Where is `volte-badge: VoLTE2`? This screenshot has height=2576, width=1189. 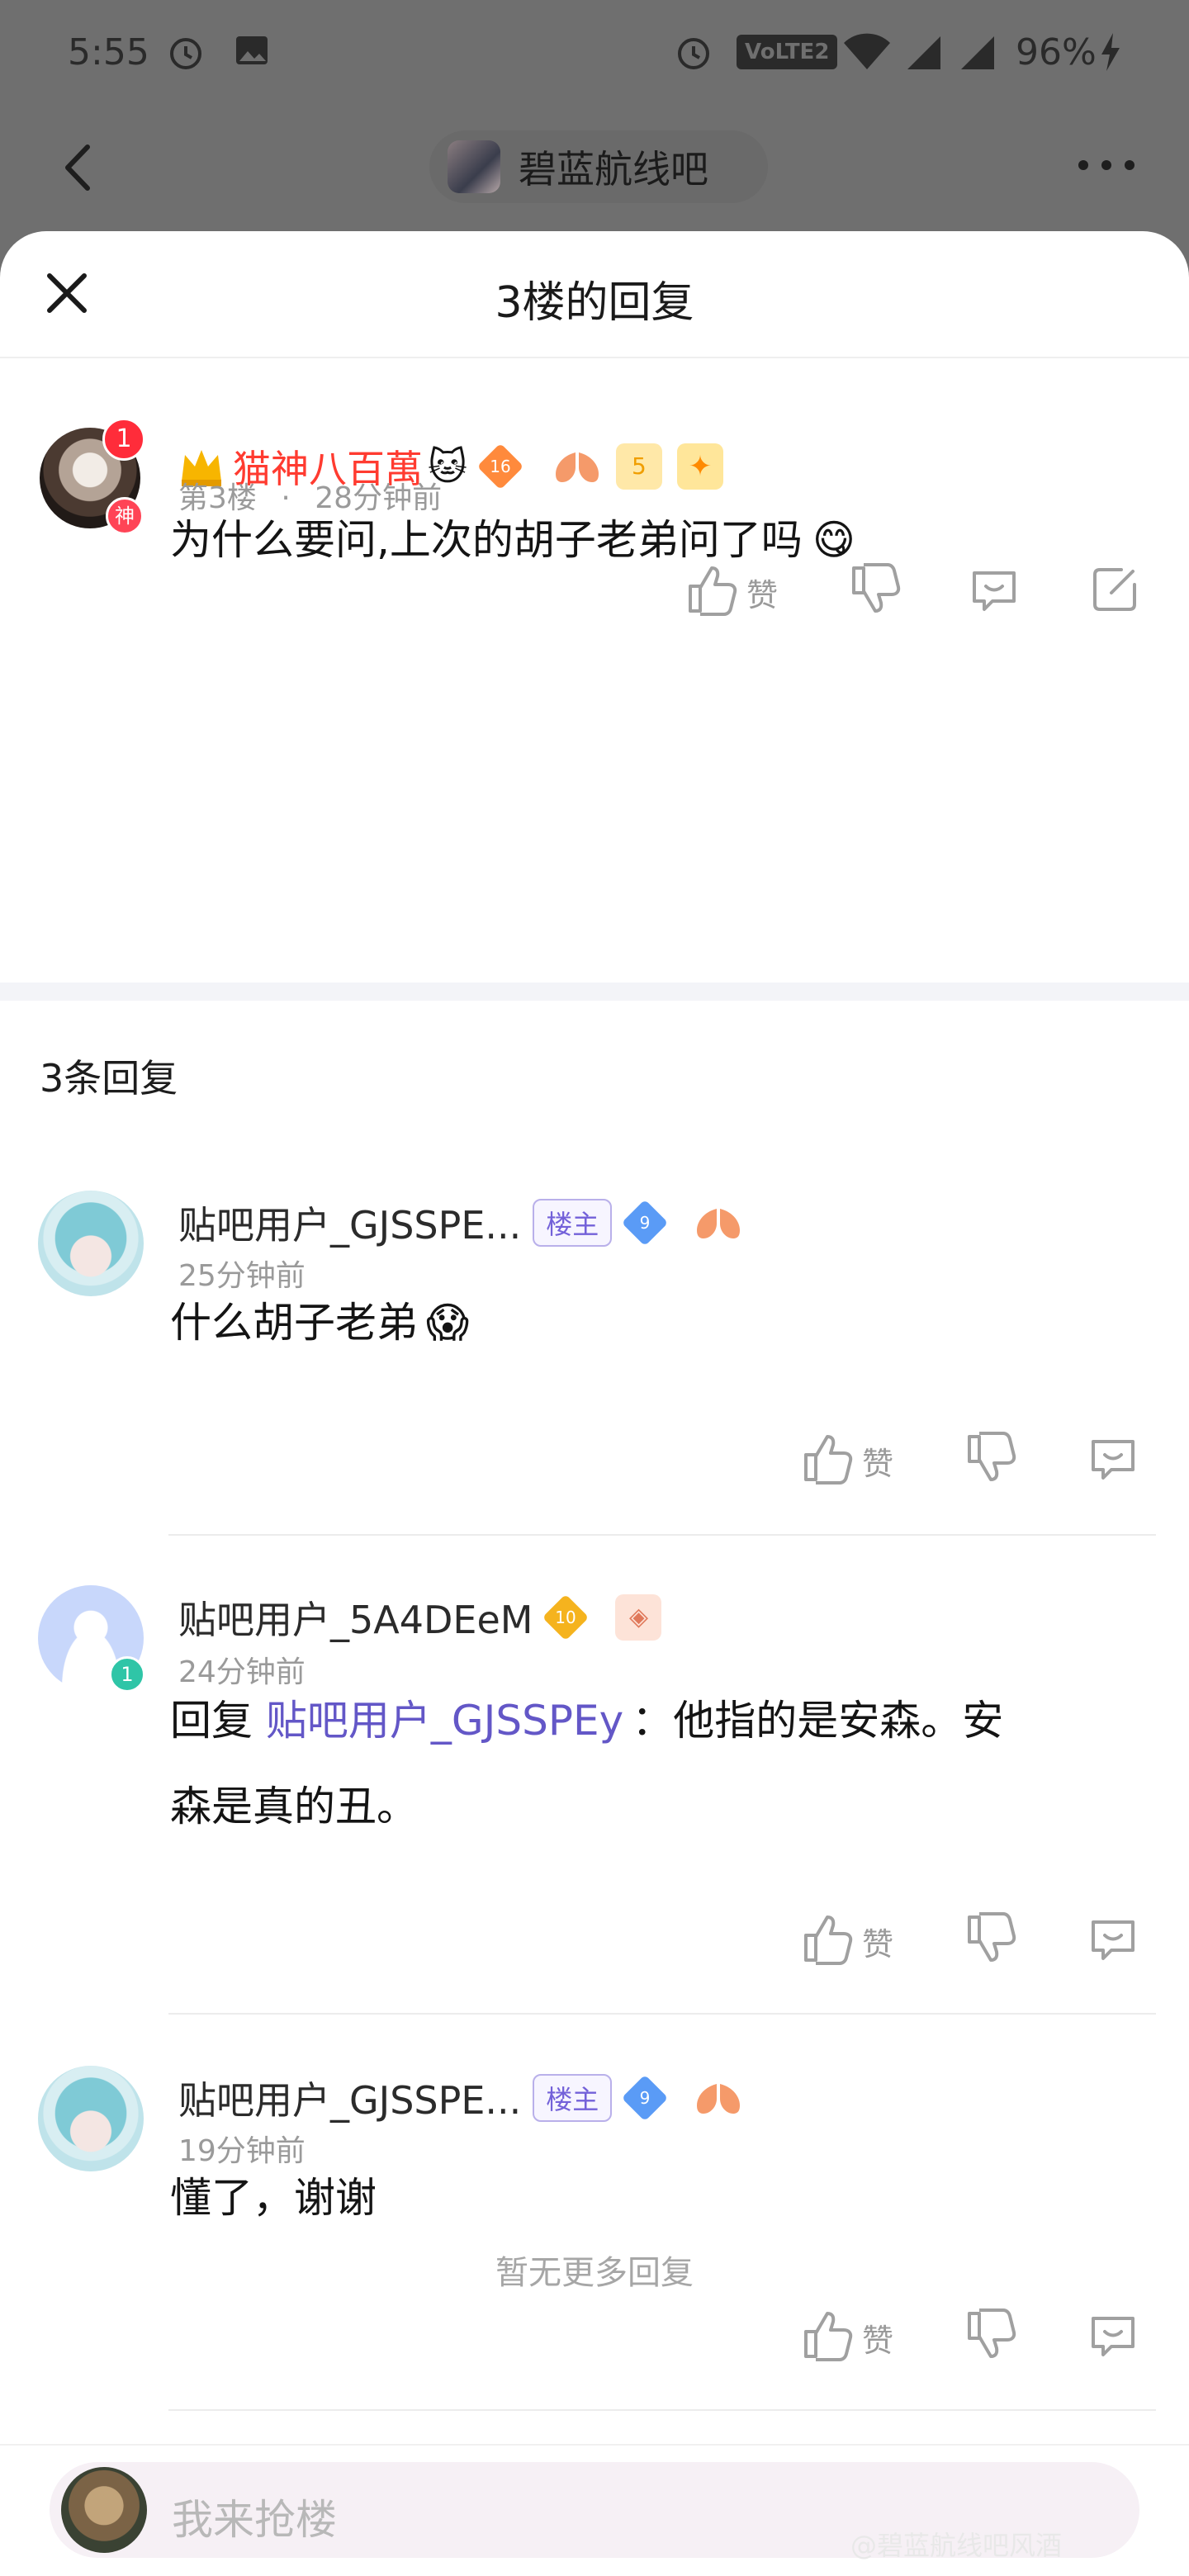
volte-badge: VoLTE2 is located at coordinates (787, 52).